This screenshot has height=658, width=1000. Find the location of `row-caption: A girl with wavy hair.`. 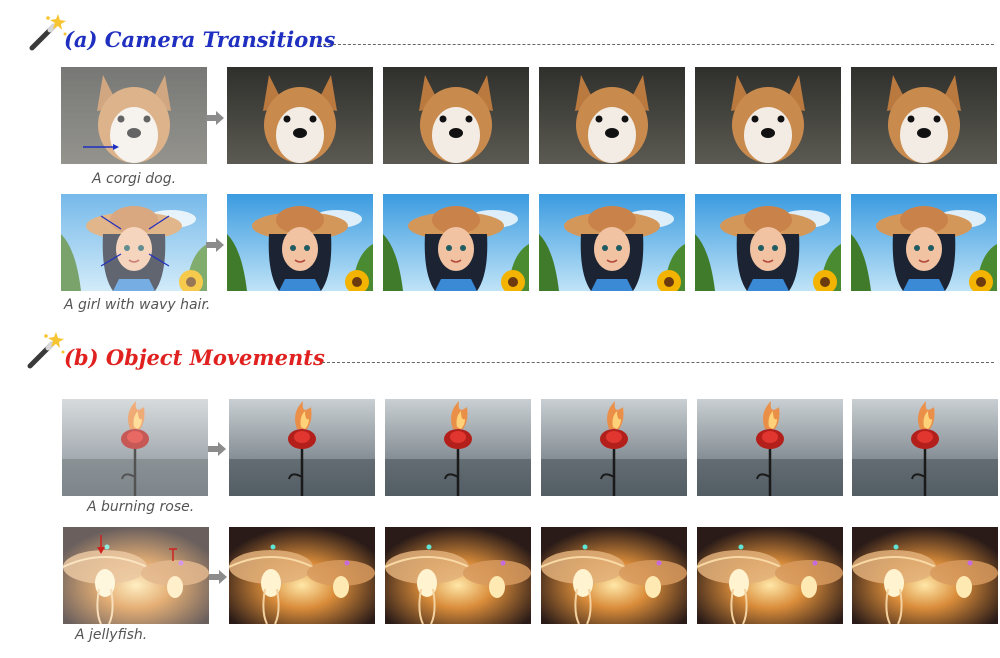

row-caption: A girl with wavy hair. is located at coordinates (137, 305).